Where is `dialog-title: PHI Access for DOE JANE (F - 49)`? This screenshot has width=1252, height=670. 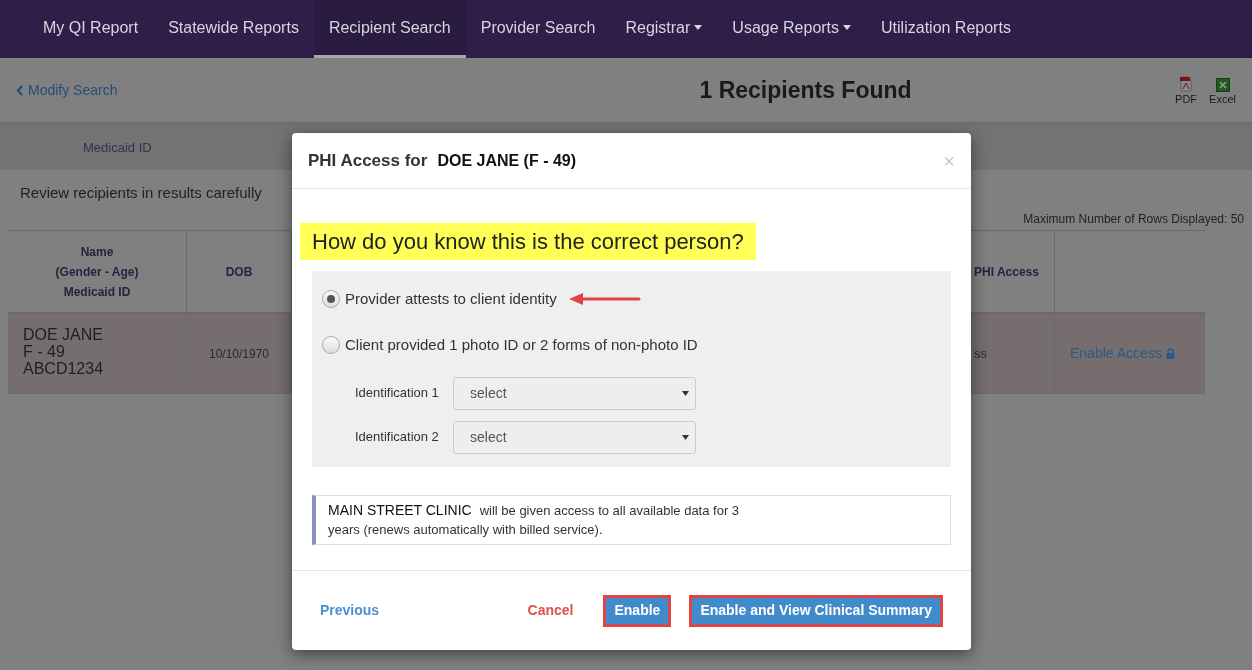
dialog-title: PHI Access for DOE JANE (F - 49) is located at coordinates (443, 160).